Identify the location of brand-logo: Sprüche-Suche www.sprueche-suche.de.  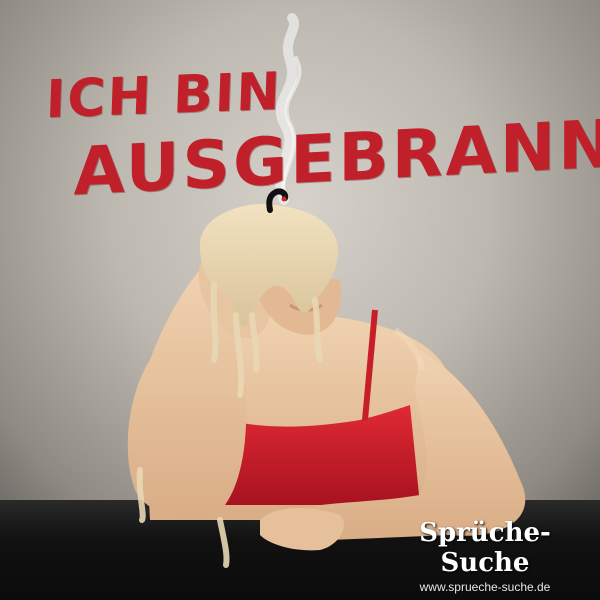
(485, 556).